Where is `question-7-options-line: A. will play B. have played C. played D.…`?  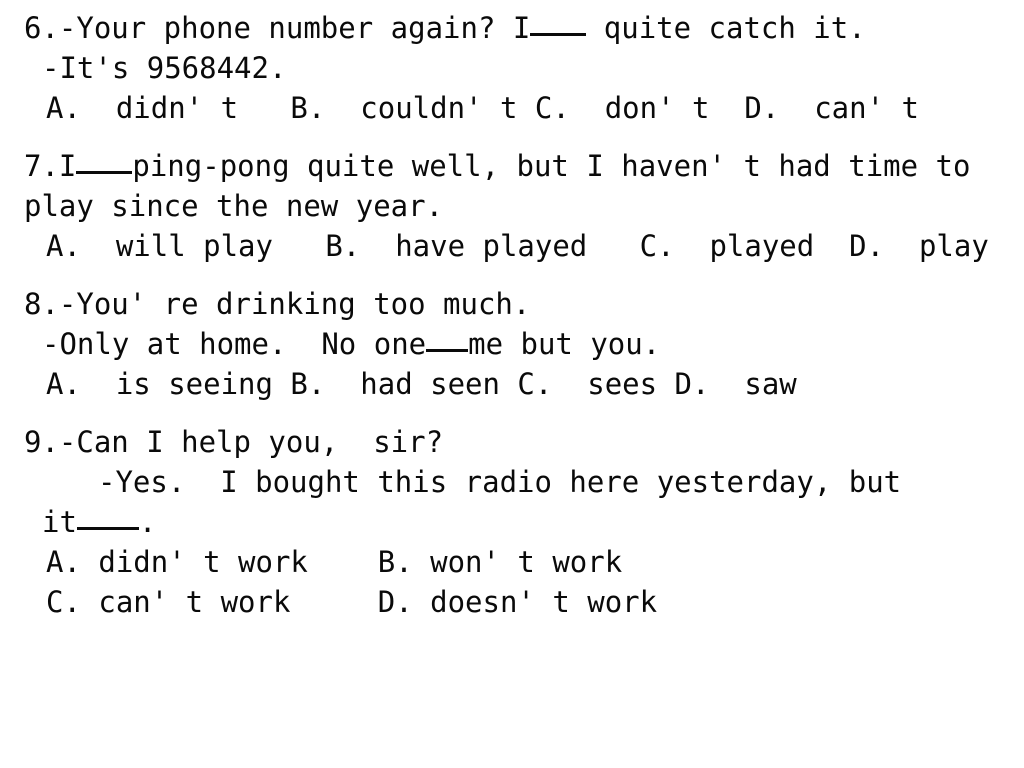 question-7-options-line: A. will play B. have played C. played D.… is located at coordinates (512, 246).